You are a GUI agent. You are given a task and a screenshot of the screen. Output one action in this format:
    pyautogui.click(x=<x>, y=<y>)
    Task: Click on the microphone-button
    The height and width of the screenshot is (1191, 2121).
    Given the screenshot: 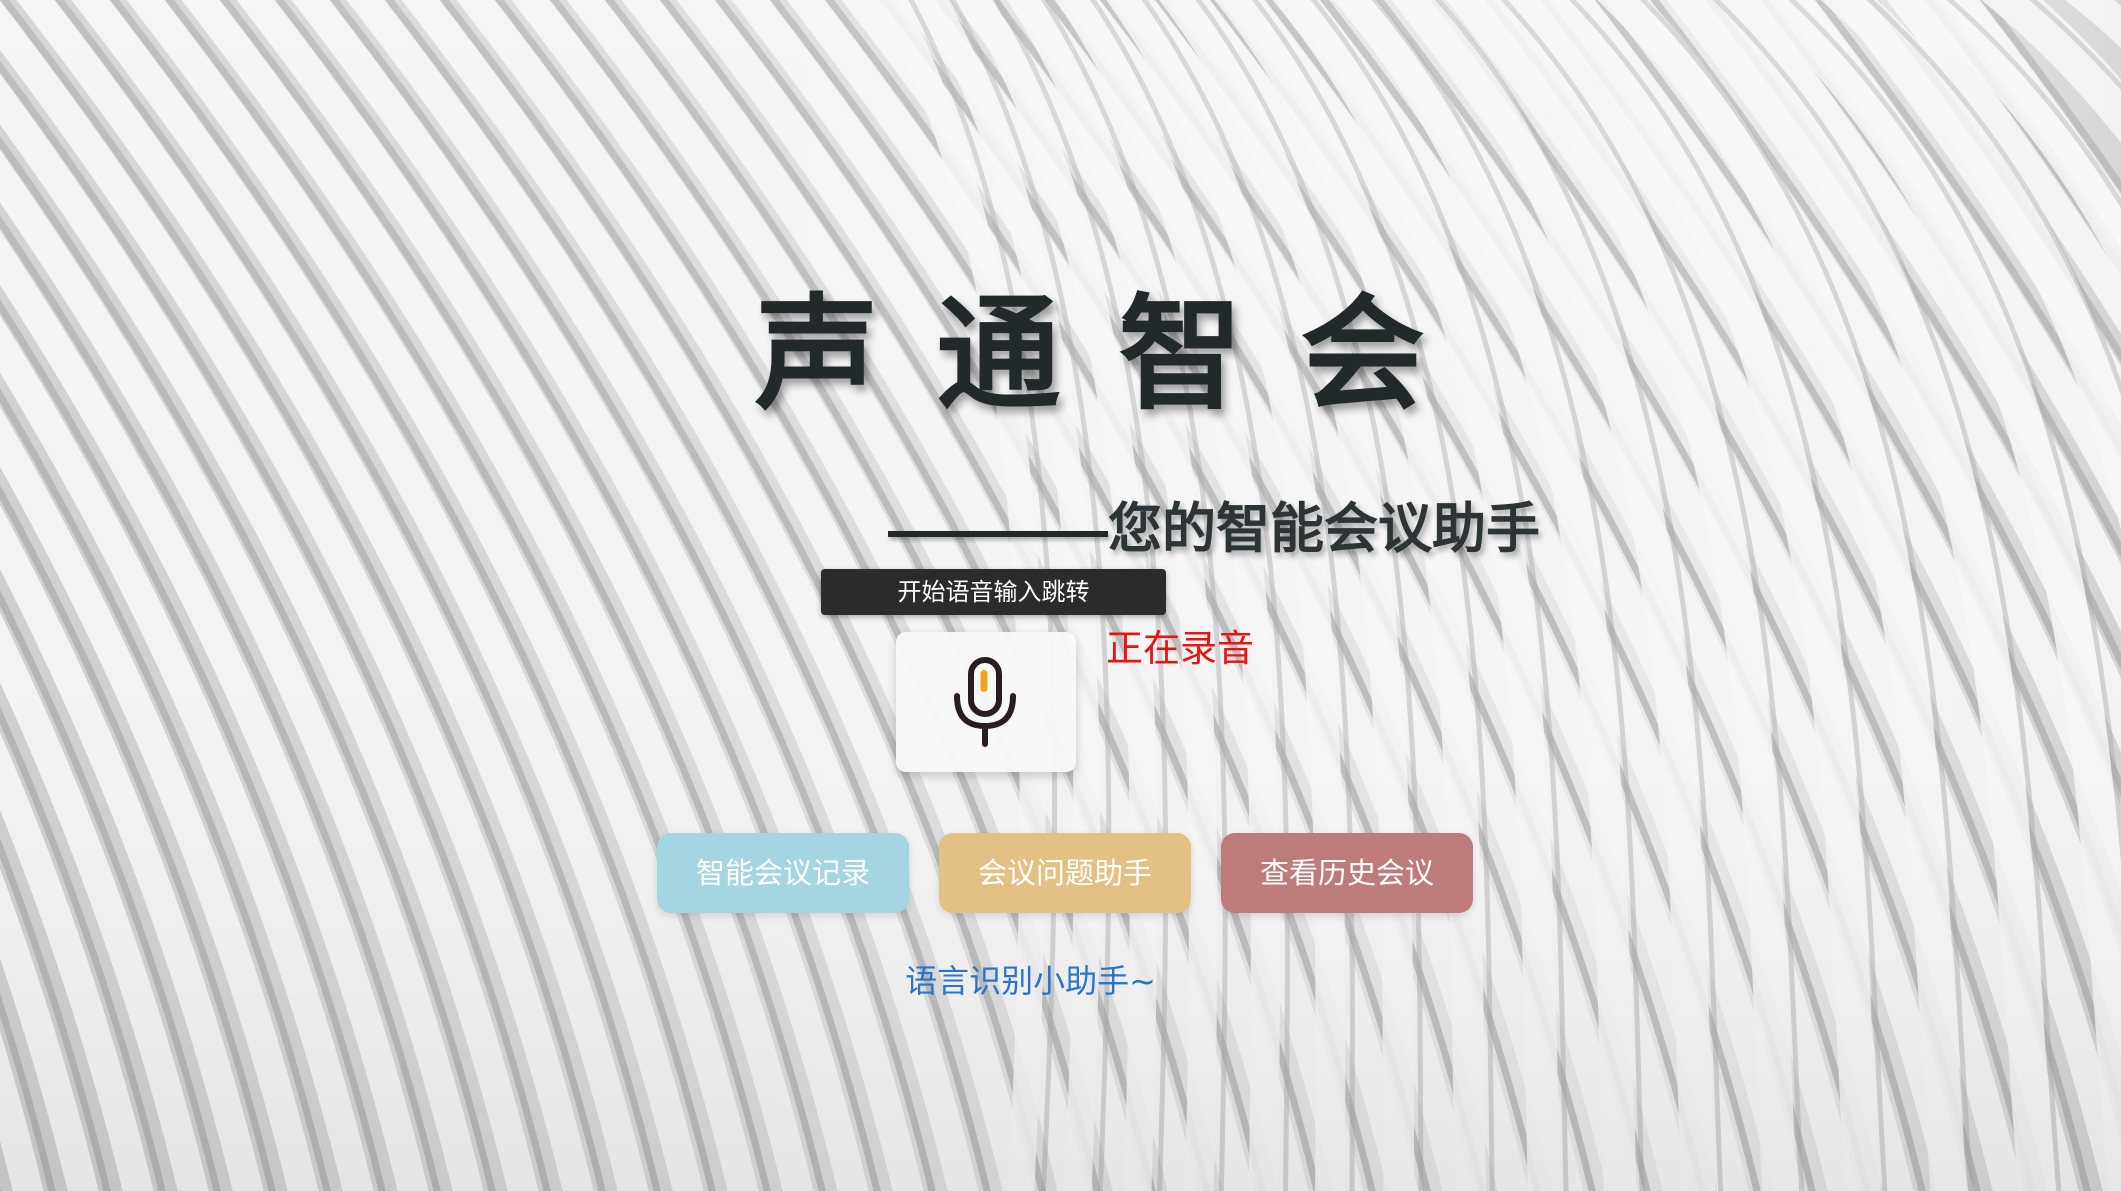 What is the action you would take?
    pyautogui.click(x=986, y=702)
    